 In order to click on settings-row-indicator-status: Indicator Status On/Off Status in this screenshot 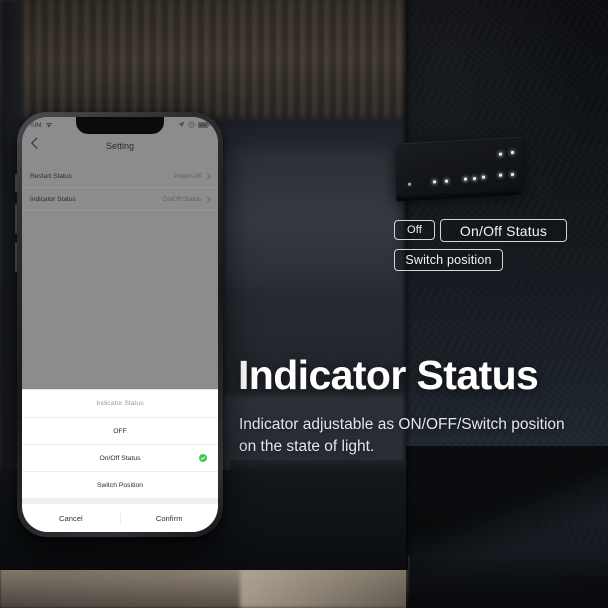, I will do `click(120, 199)`.